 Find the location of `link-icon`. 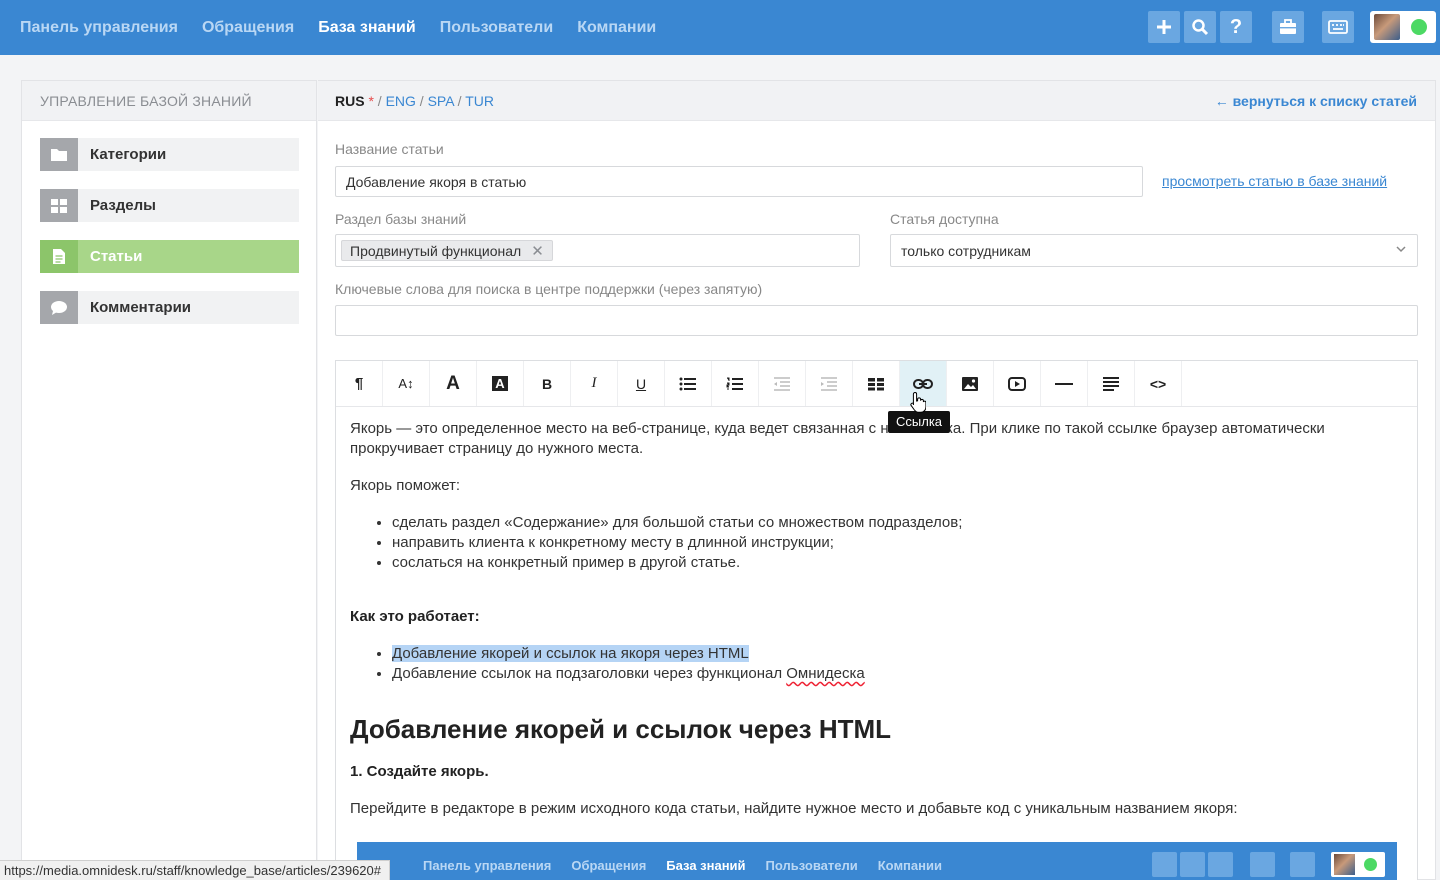

link-icon is located at coordinates (923, 383).